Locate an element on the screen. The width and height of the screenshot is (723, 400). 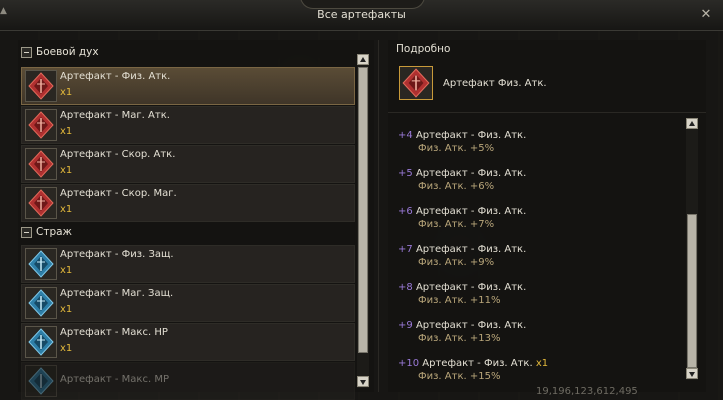
item-name: Артефакт - Скор. Атк. is located at coordinates (118, 154).